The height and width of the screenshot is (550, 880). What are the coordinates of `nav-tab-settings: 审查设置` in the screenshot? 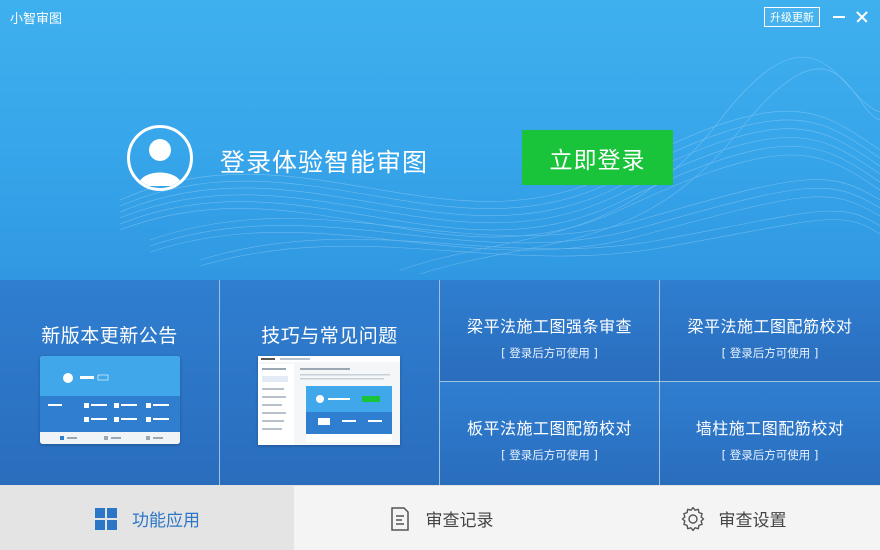 It's located at (733, 518).